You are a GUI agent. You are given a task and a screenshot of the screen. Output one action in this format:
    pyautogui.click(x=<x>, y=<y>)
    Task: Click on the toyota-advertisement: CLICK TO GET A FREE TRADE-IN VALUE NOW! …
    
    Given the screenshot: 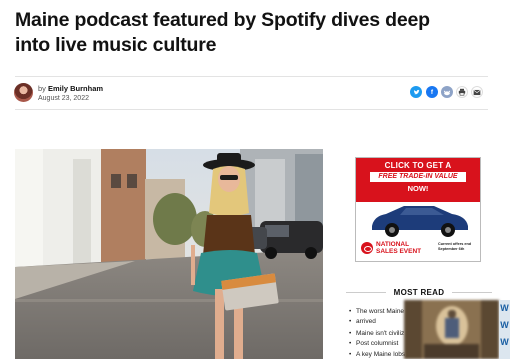 What is the action you would take?
    pyautogui.click(x=418, y=209)
    